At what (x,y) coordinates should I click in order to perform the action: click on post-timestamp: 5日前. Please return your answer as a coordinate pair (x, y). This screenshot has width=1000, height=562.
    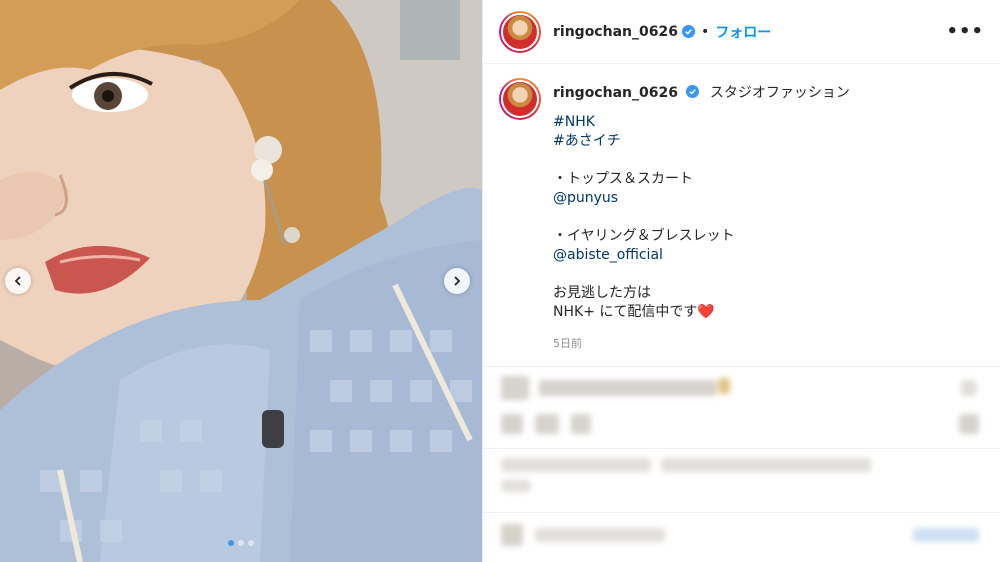
    Looking at the image, I should click on (701, 343).